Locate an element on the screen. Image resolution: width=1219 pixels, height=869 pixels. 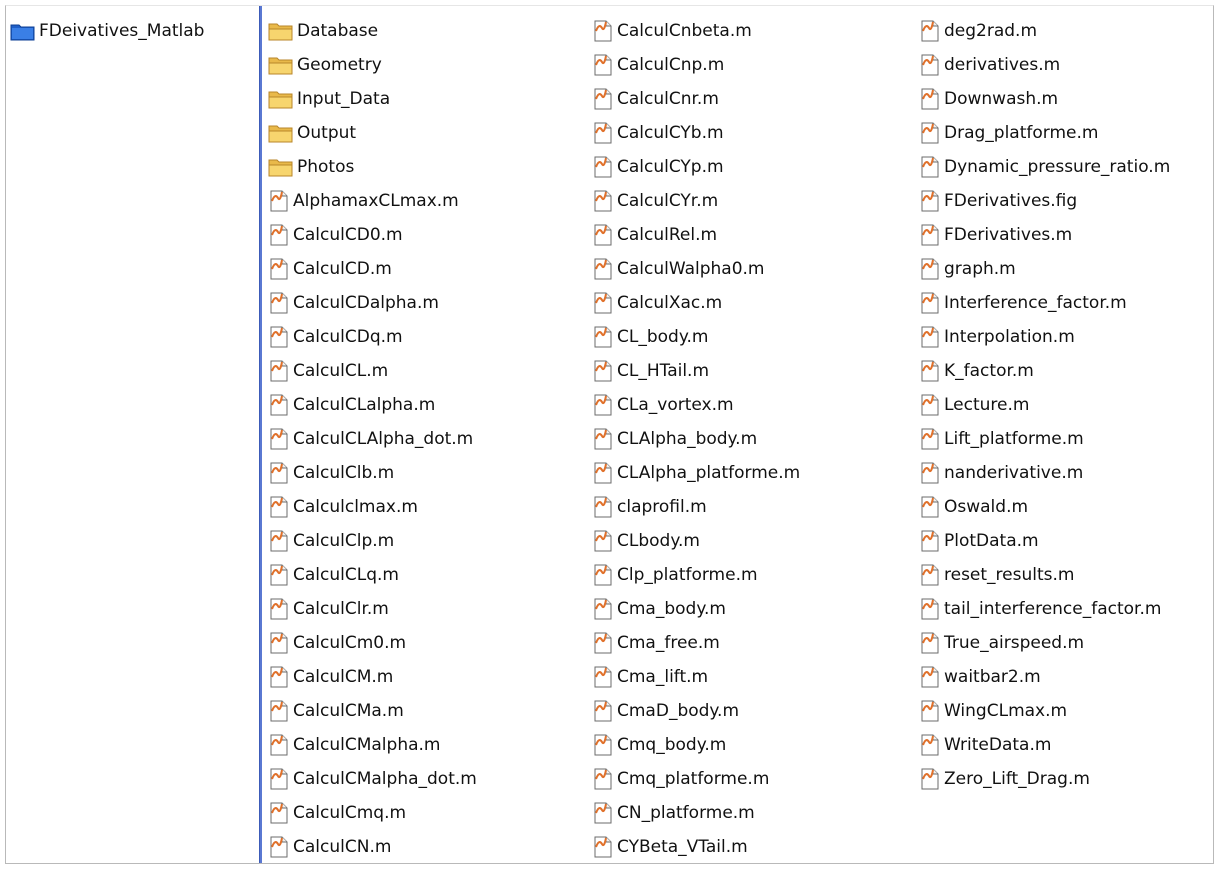
file-item: derivatives.m is located at coordinates (989, 65).